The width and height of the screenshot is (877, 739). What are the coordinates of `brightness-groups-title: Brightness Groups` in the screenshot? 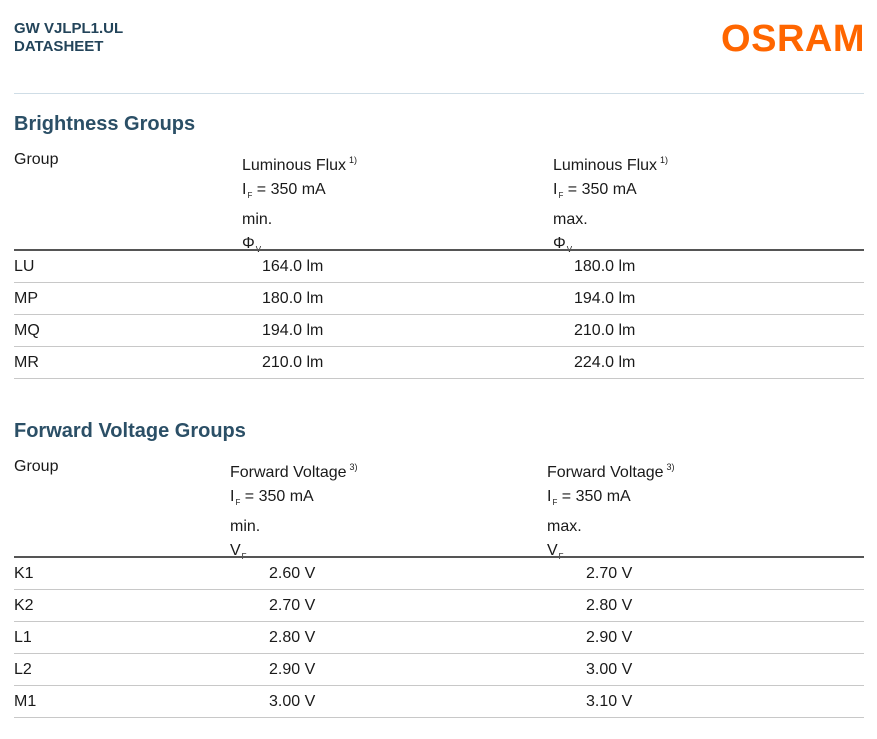 It's located at (105, 124).